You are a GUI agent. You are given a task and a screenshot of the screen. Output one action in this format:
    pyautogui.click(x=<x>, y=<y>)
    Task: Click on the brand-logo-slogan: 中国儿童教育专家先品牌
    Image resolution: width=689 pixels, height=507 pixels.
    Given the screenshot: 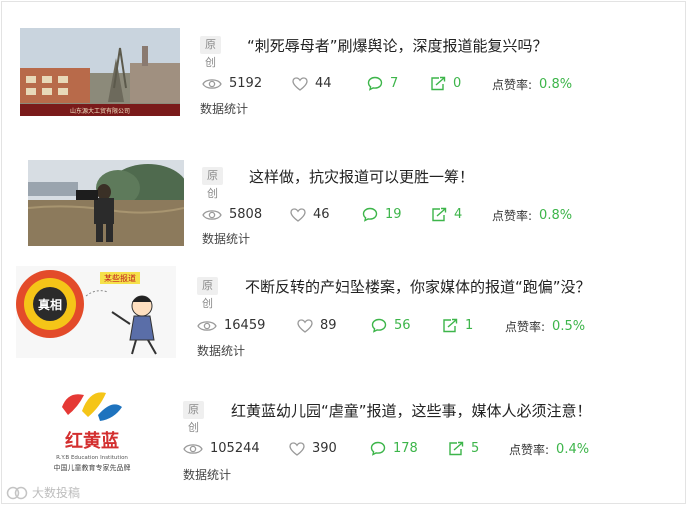 What is the action you would take?
    pyautogui.click(x=92, y=467)
    